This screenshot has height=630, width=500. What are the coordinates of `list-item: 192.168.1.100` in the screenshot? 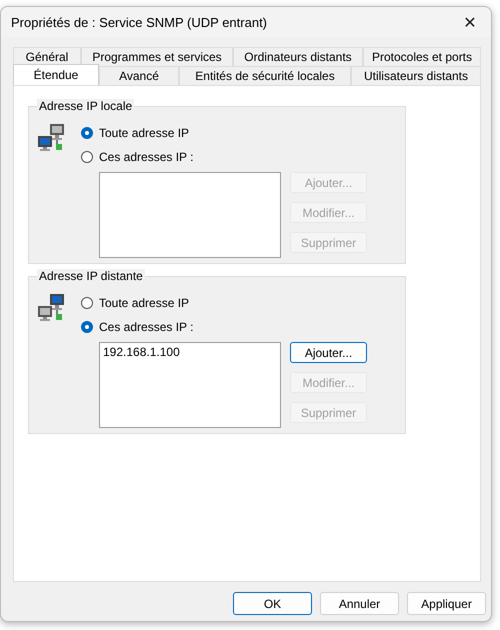 It's located at (141, 352).